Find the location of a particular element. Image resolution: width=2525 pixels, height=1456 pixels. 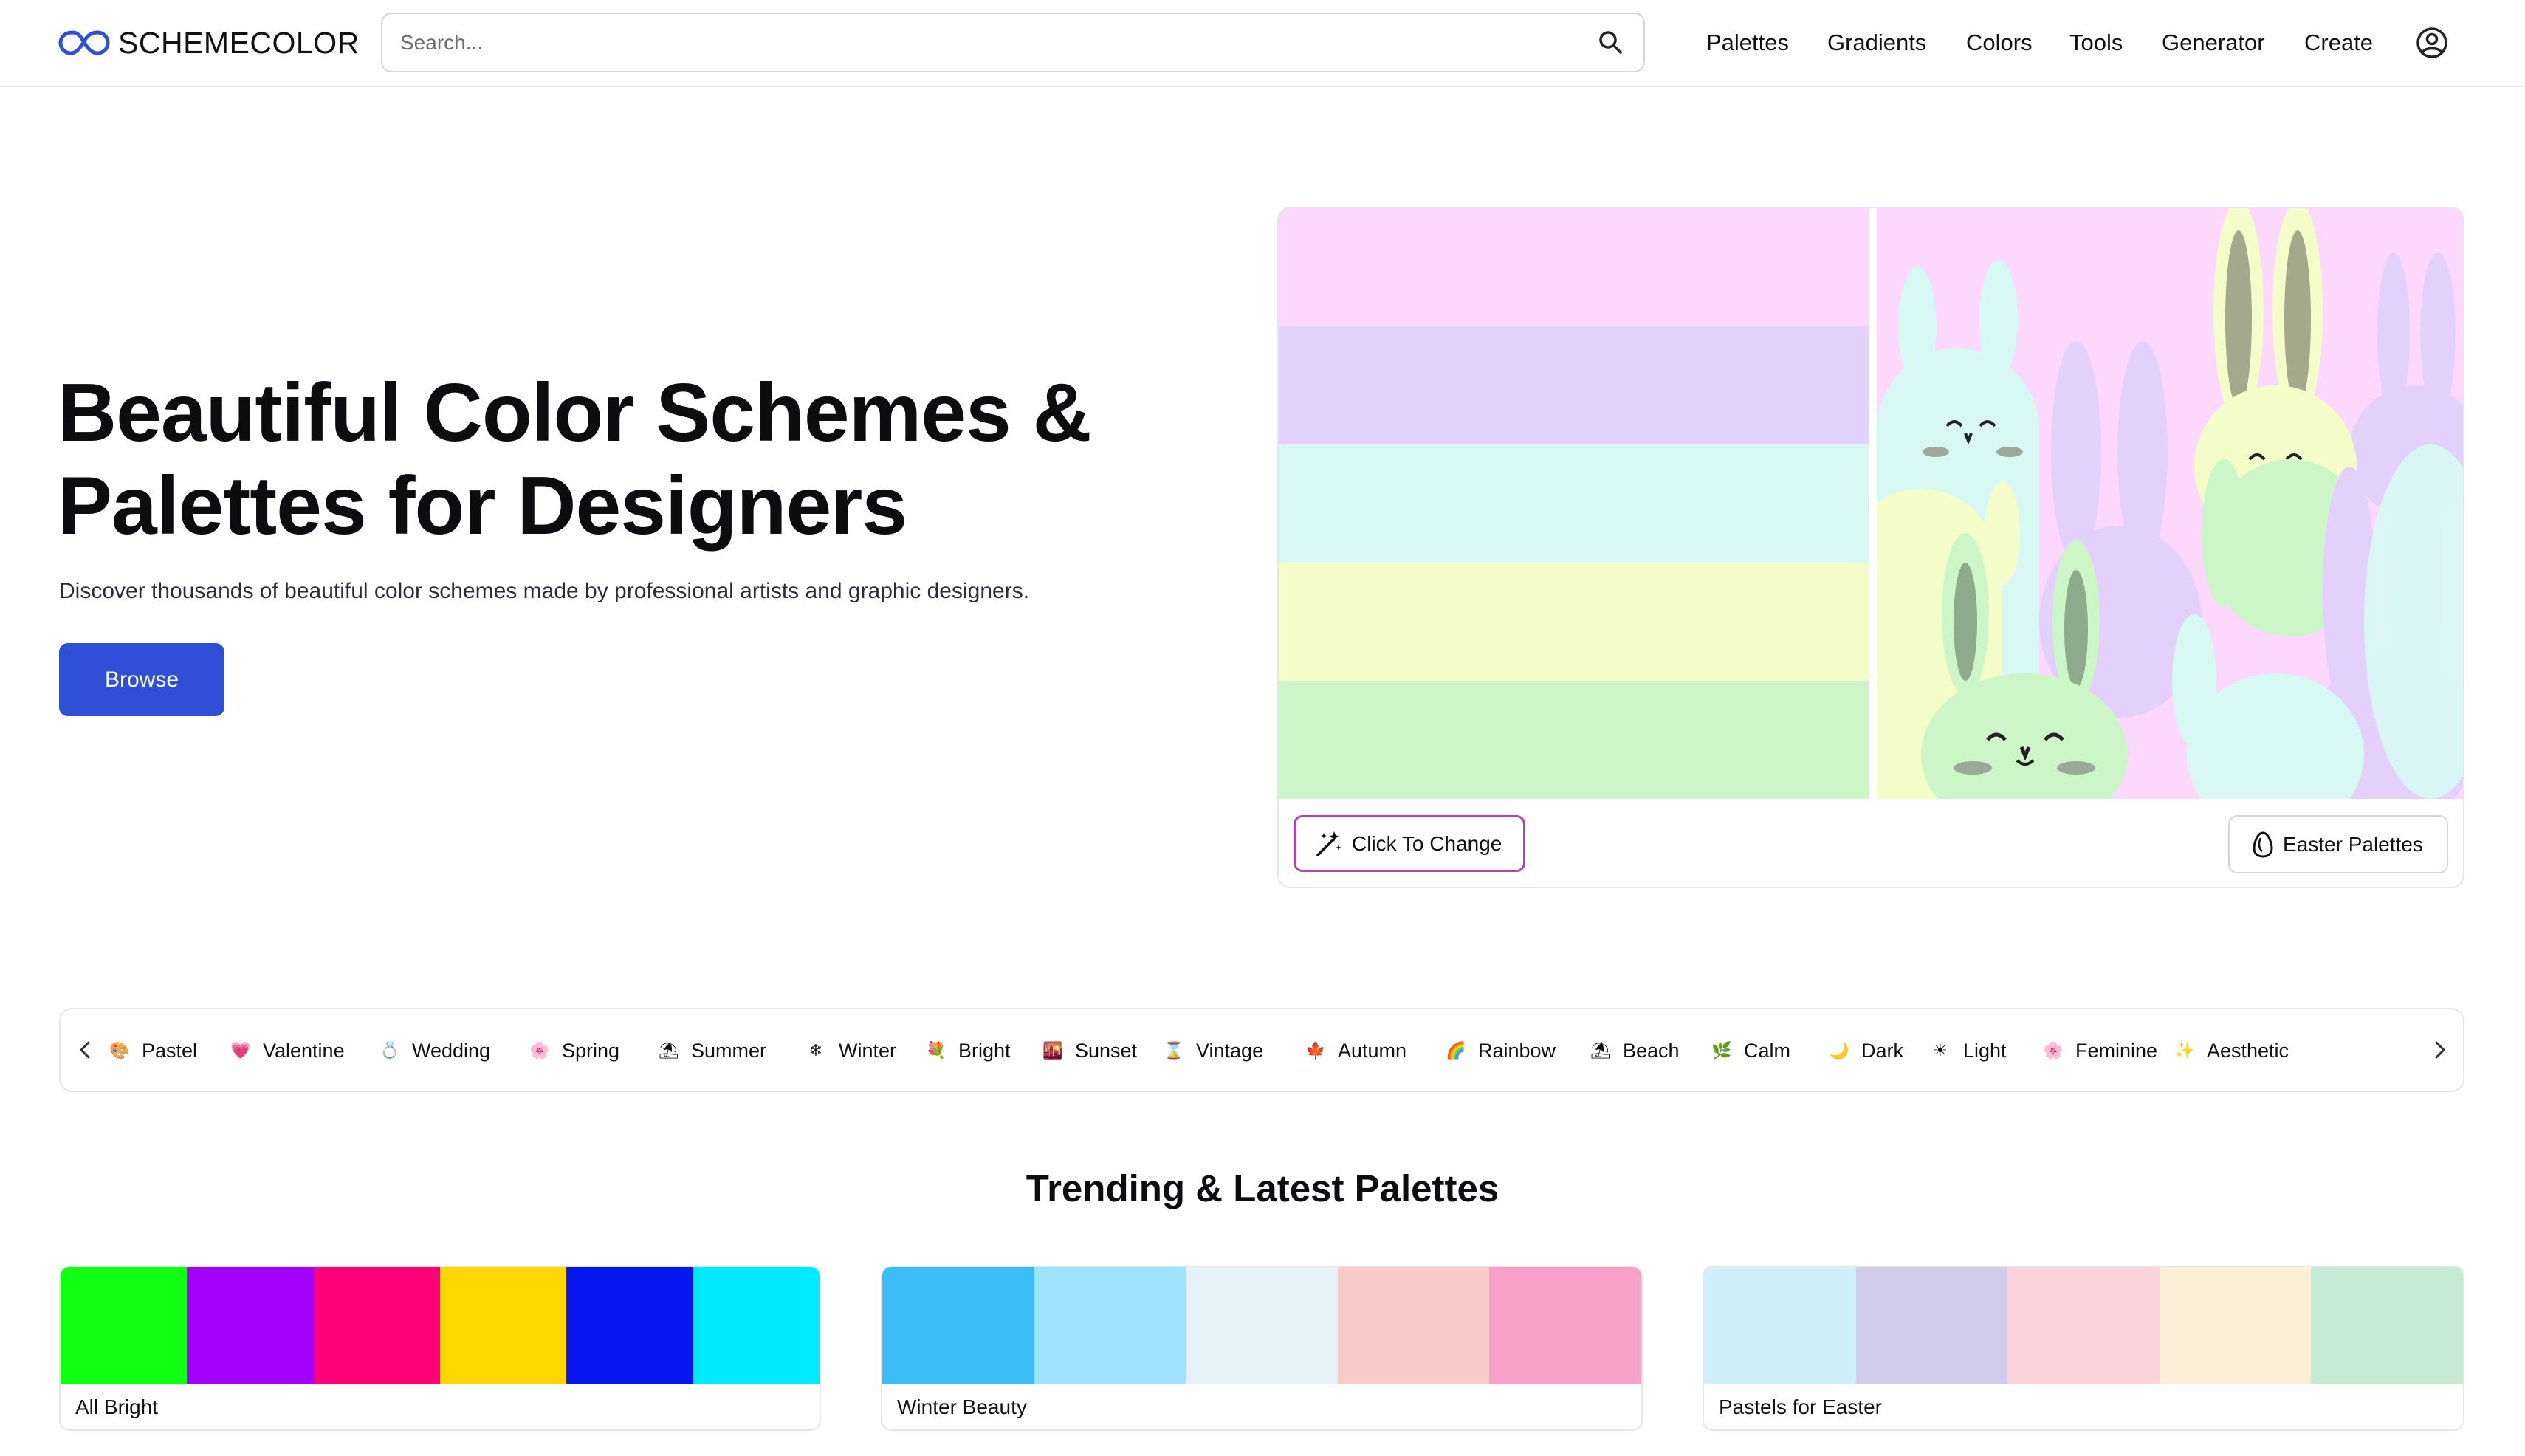

click-to-change-button: Click To Change is located at coordinates (1410, 844).